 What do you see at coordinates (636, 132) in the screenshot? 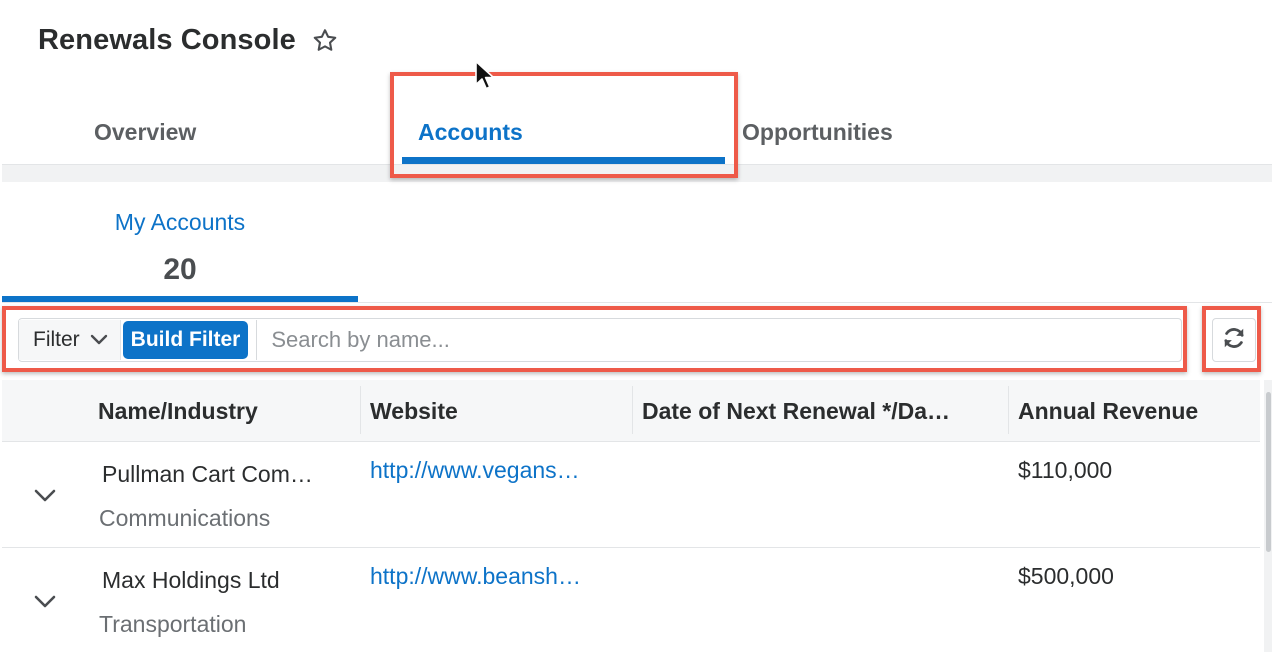
I see `console-tabs: Overview Accounts Opportunities` at bounding box center [636, 132].